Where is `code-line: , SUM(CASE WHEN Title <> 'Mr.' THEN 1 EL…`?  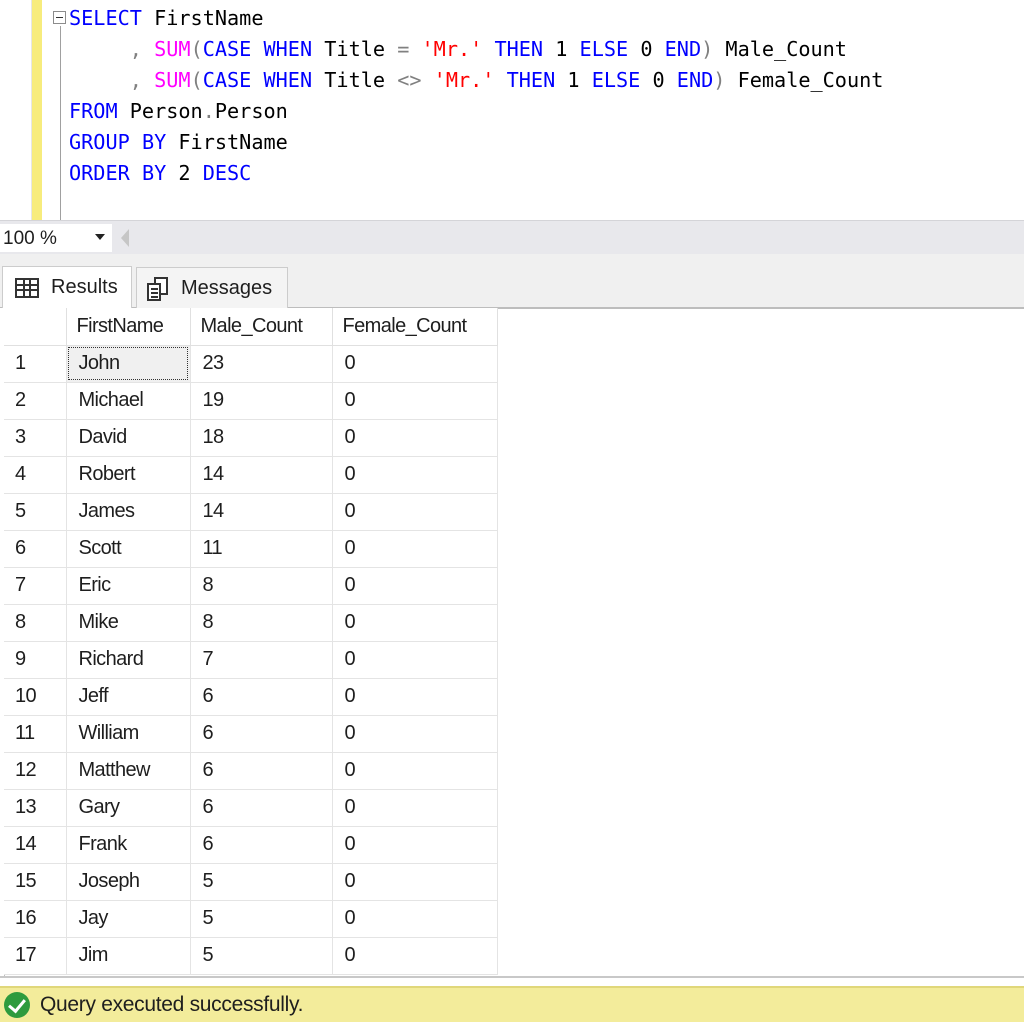
code-line: , SUM(CASE WHEN Title <> 'Mr.' THEN 1 EL… is located at coordinates (476, 80).